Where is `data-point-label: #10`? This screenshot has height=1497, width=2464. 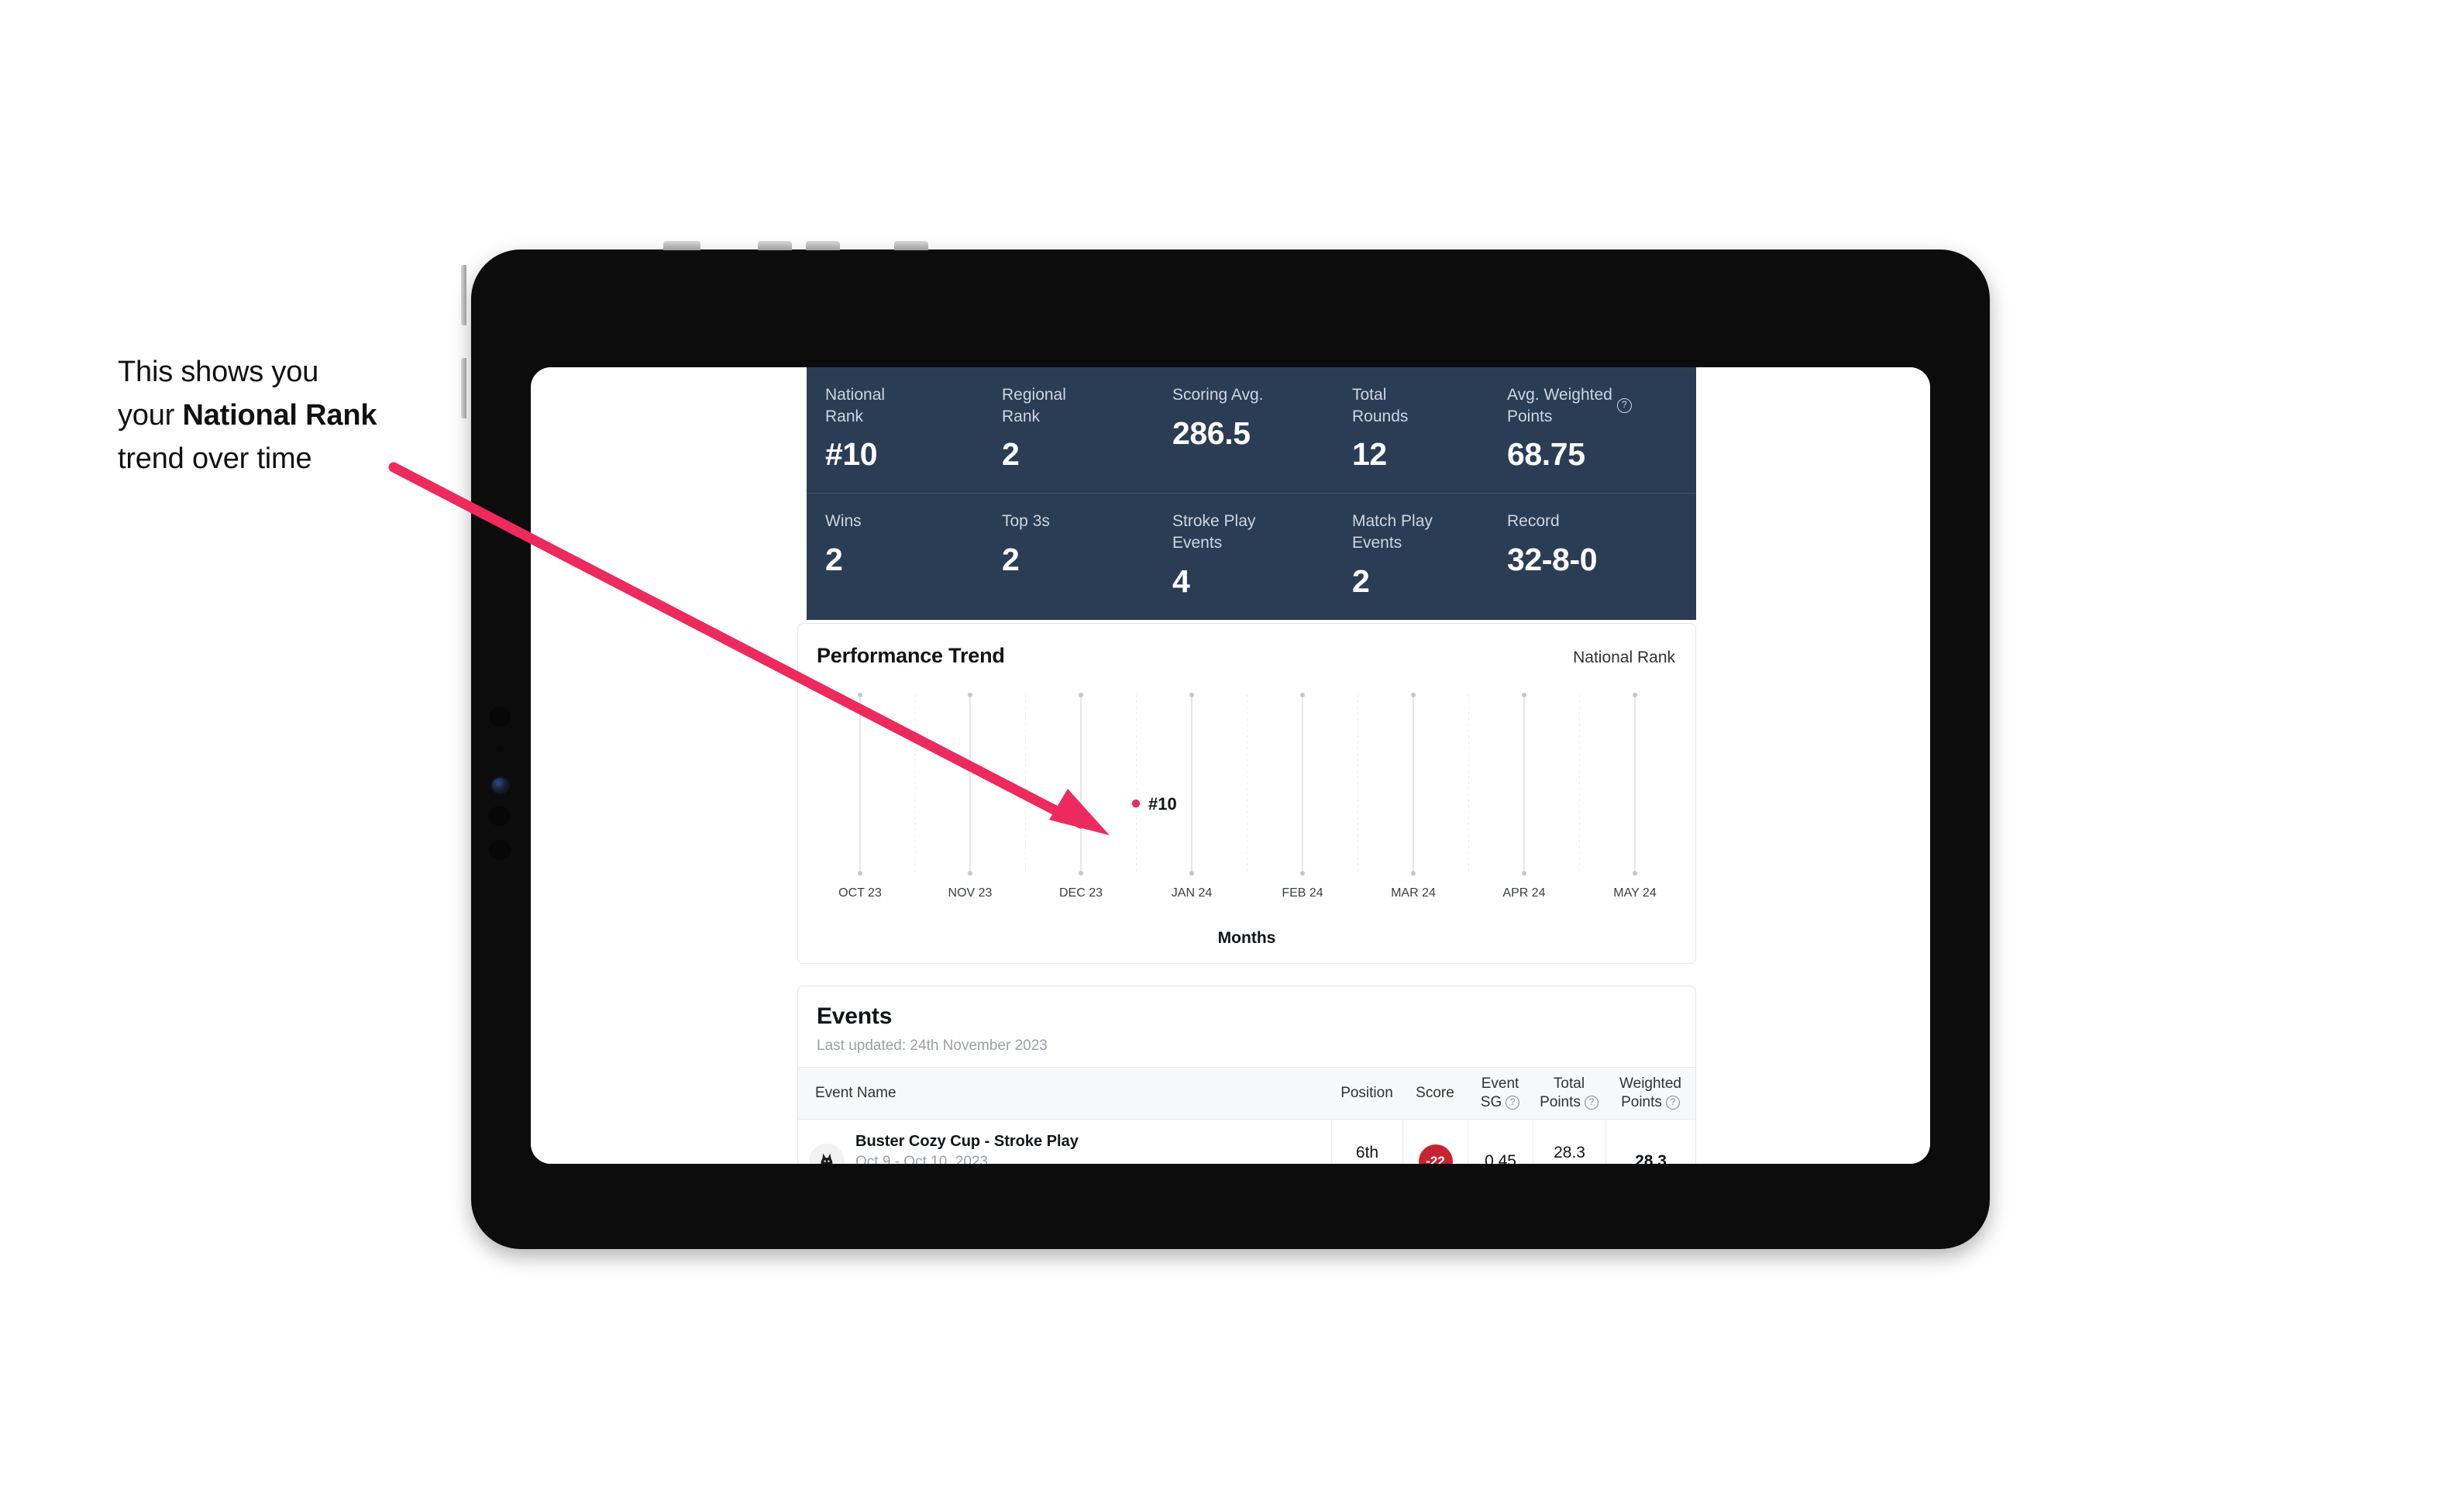
data-point-label: #10 is located at coordinates (1162, 804).